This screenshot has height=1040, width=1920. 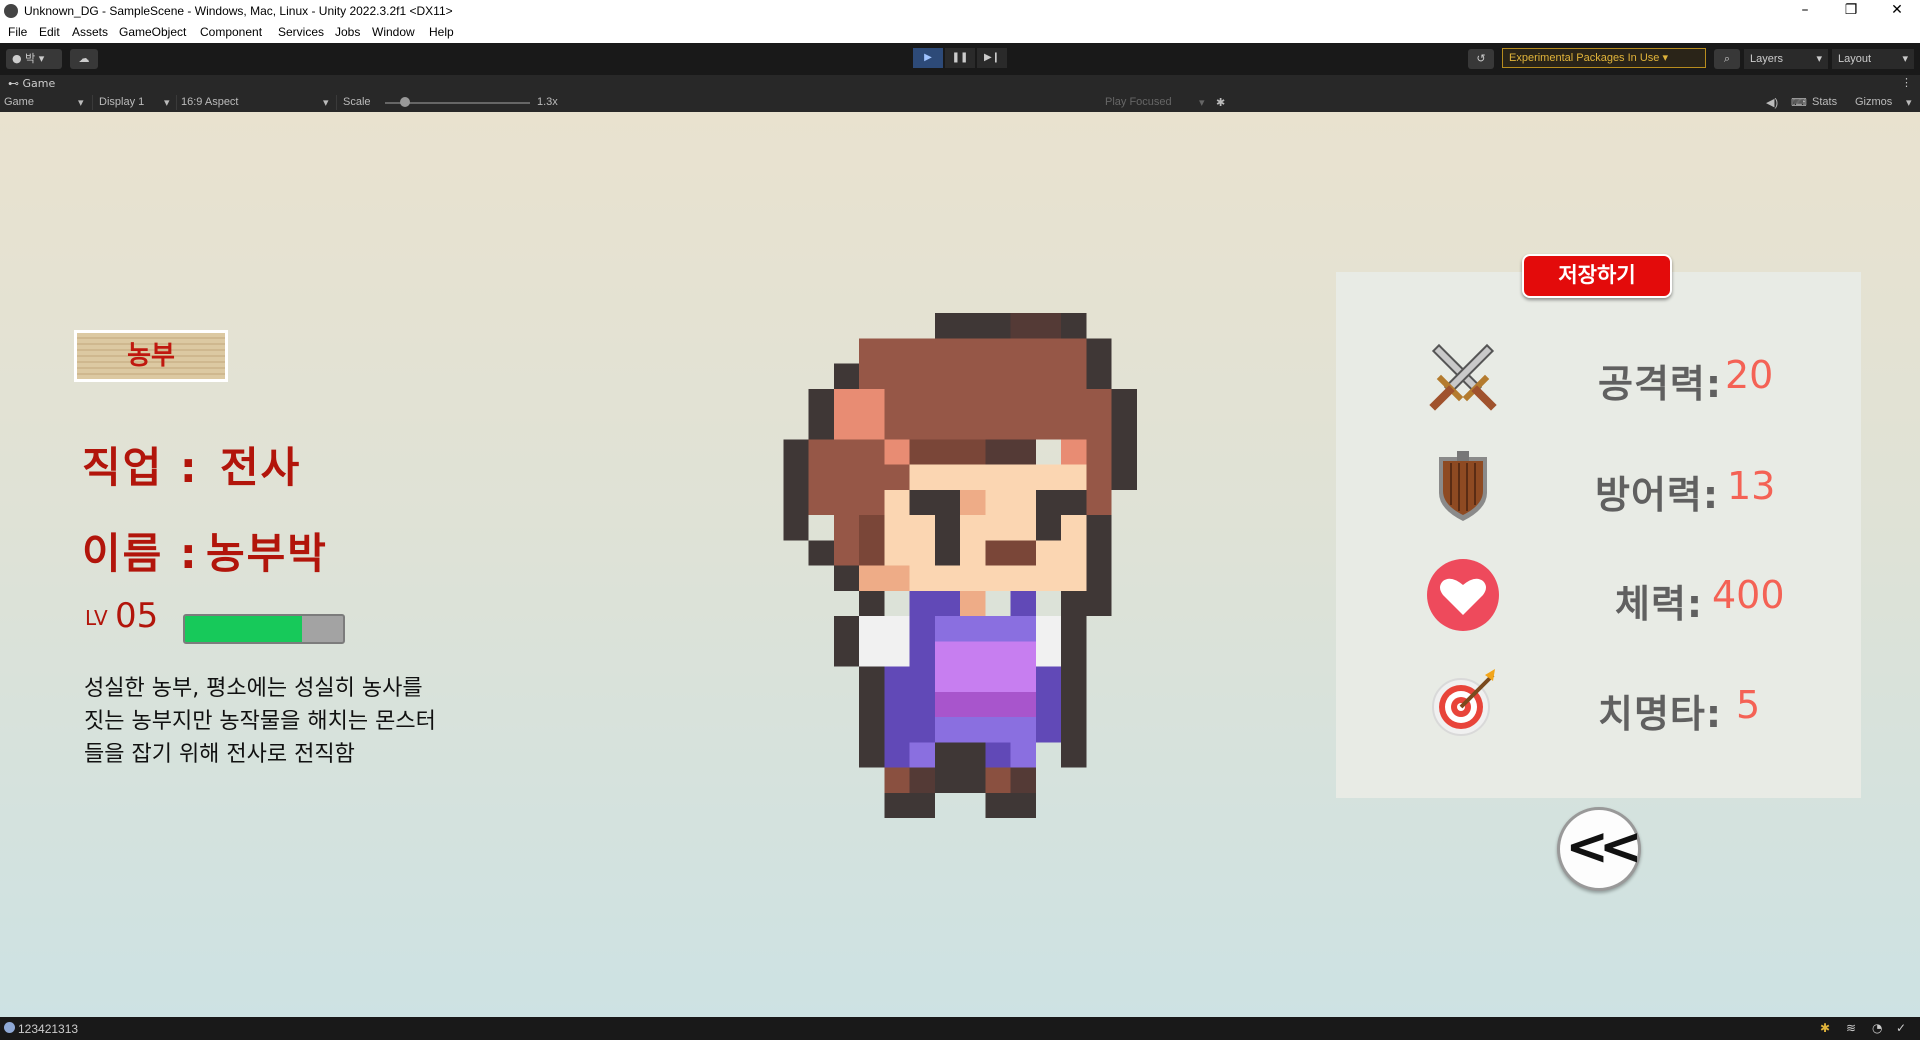 What do you see at coordinates (243, 629) in the screenshot?
I see `experience-bar-fill` at bounding box center [243, 629].